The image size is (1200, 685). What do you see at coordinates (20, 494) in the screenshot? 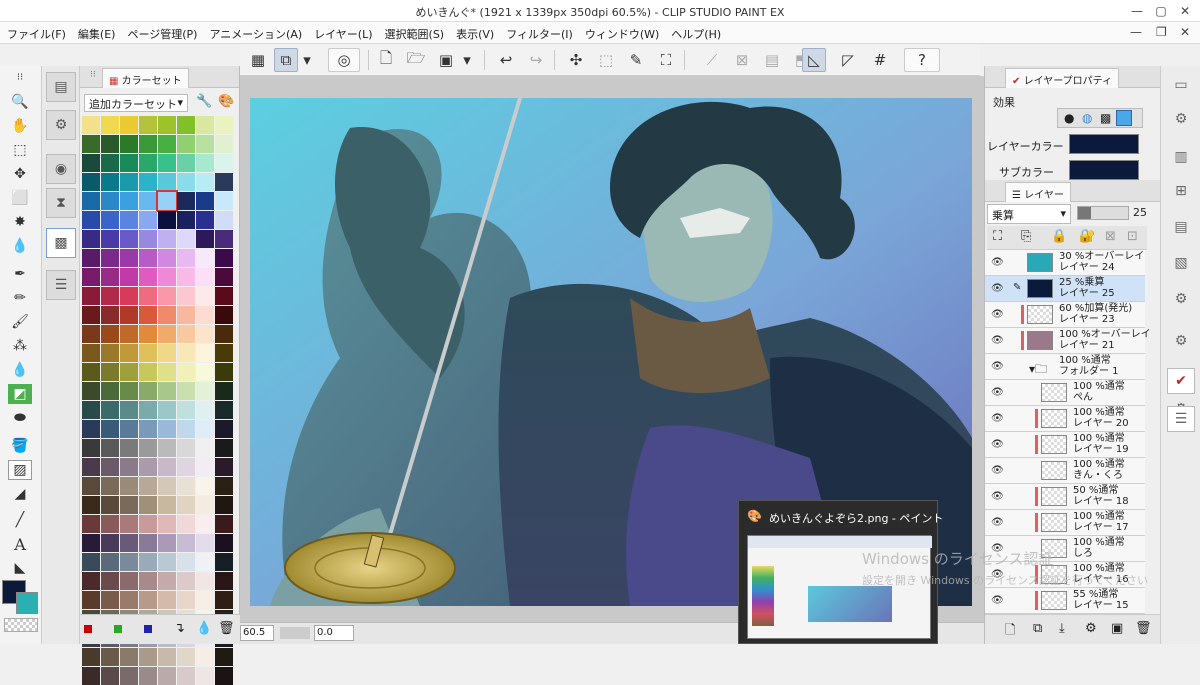
I see `figure-icon: ◢` at bounding box center [20, 494].